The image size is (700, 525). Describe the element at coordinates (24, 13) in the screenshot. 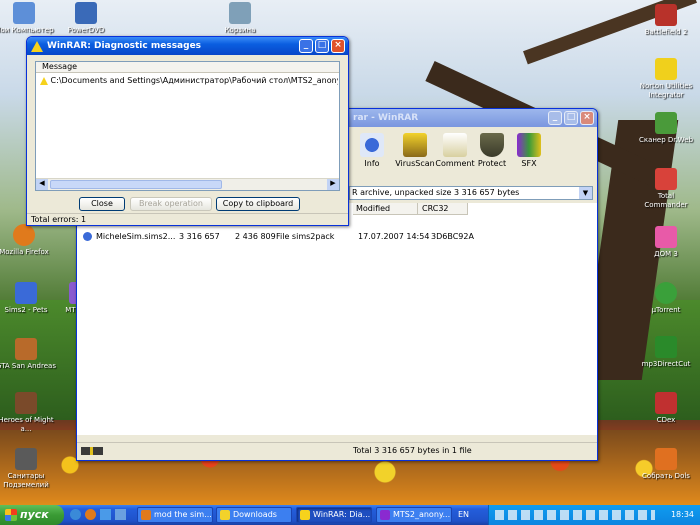

I see `computer-icon` at that location.